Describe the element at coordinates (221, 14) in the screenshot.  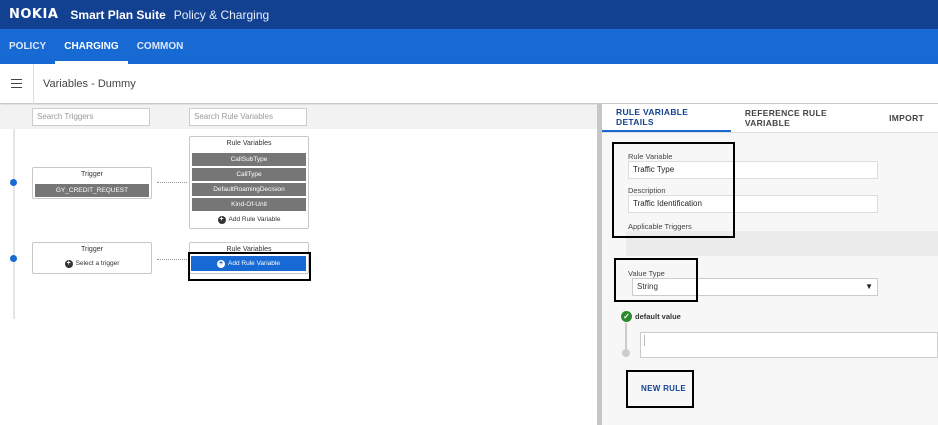
I see `module-name: Policy & Charging` at that location.